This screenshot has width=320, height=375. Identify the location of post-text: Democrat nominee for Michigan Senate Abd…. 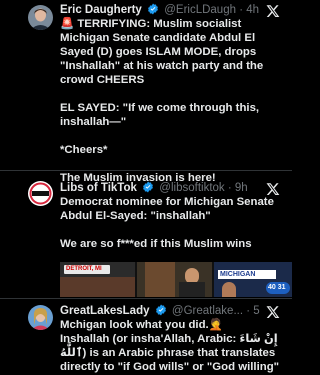
(171, 223).